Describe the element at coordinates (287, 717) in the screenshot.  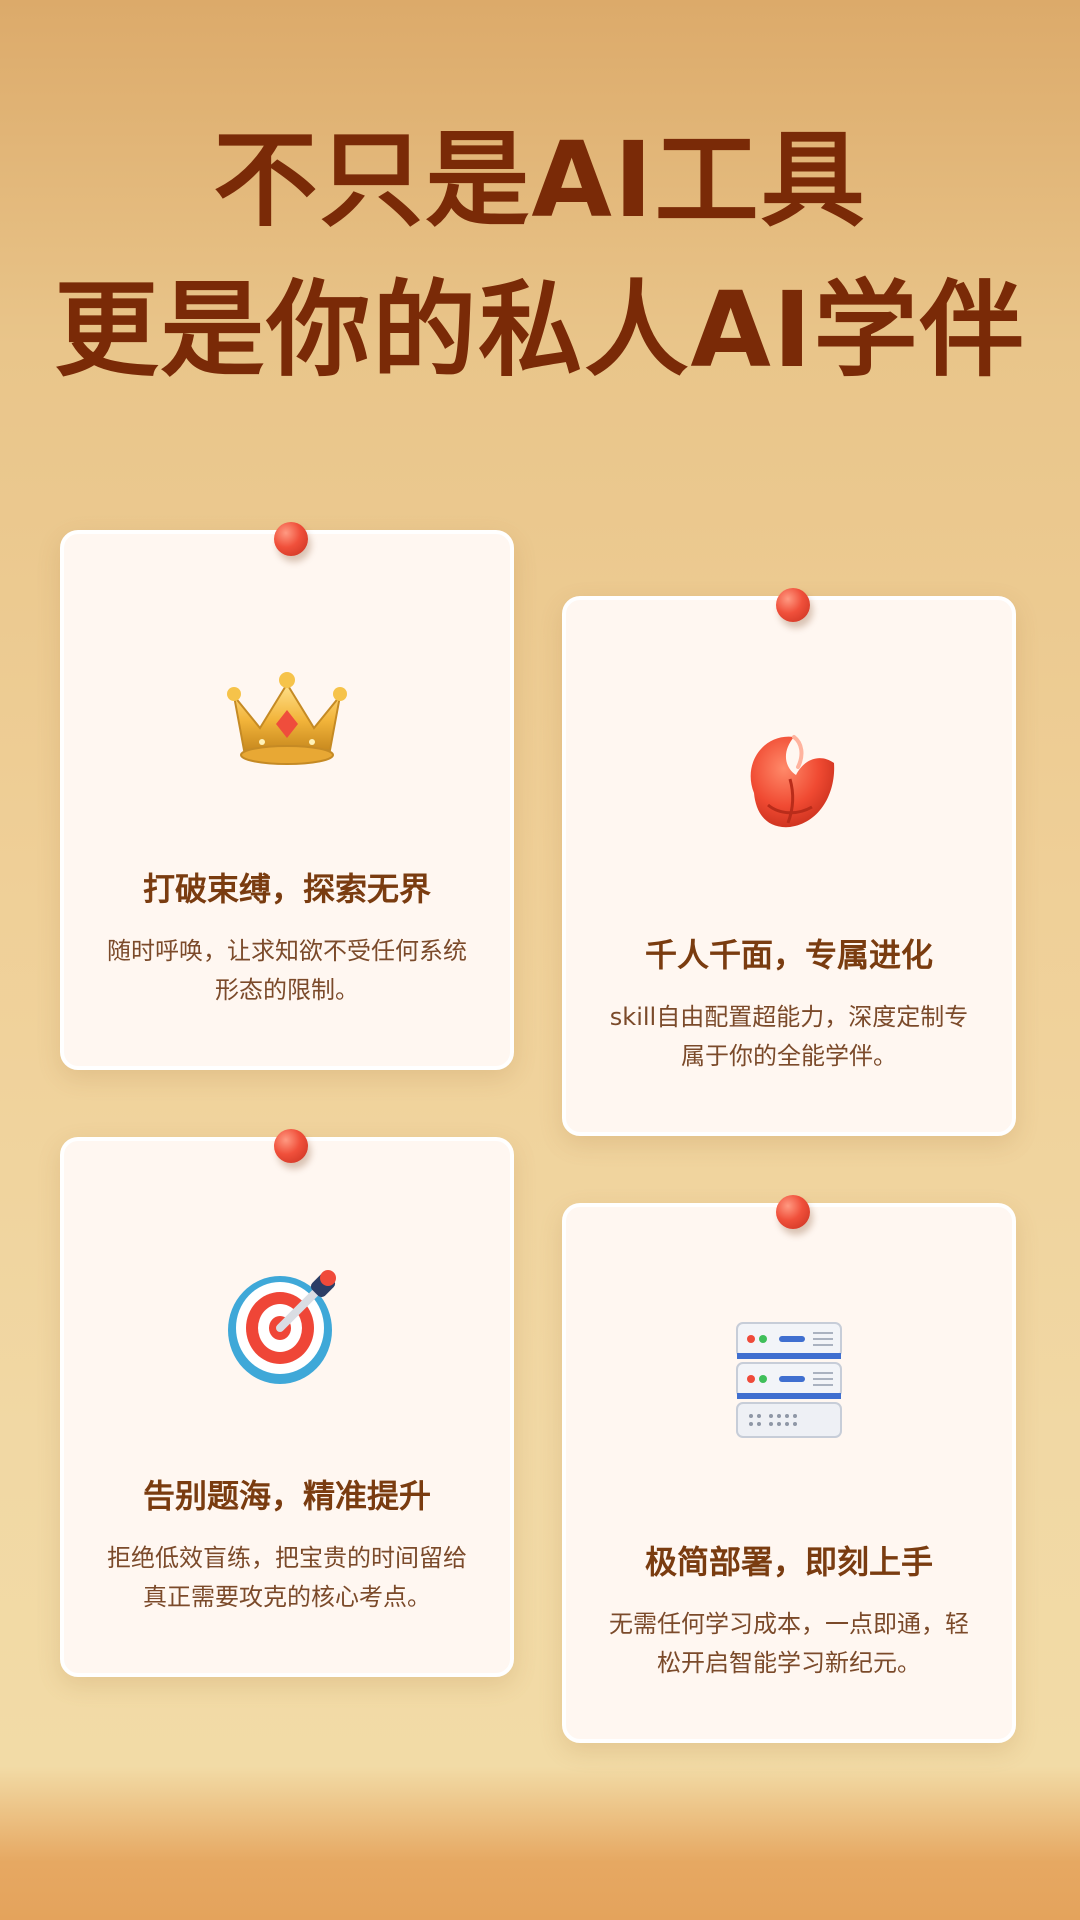
I see `crown-icon` at that location.